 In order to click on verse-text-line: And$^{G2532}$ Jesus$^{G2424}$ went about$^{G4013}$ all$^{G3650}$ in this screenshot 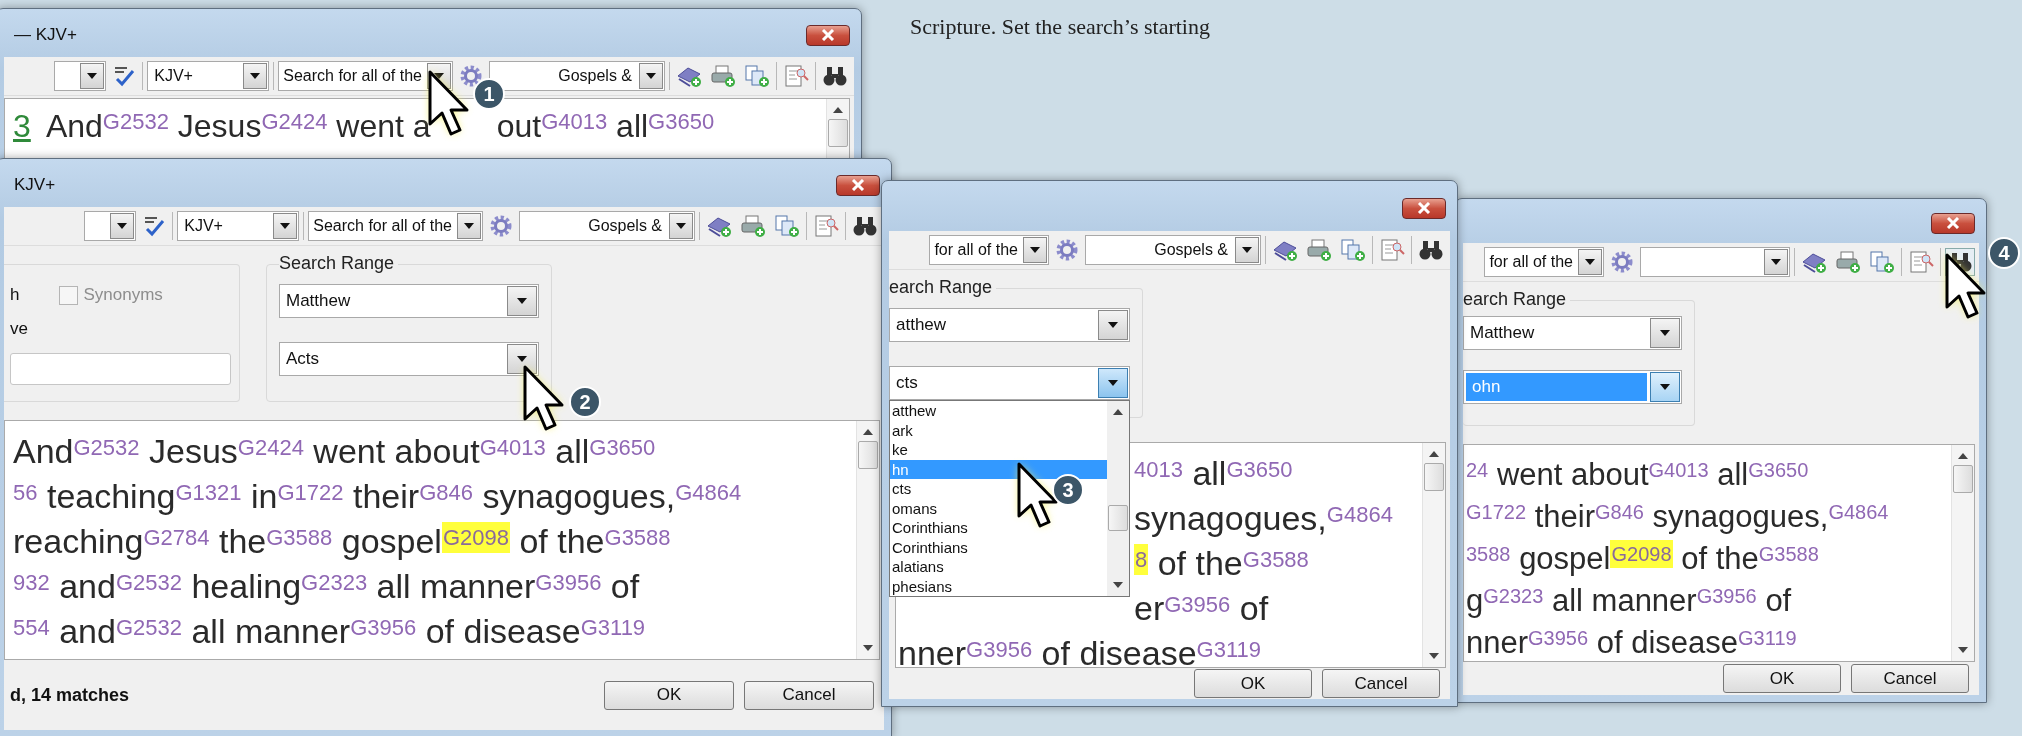, I will do `click(335, 450)`.